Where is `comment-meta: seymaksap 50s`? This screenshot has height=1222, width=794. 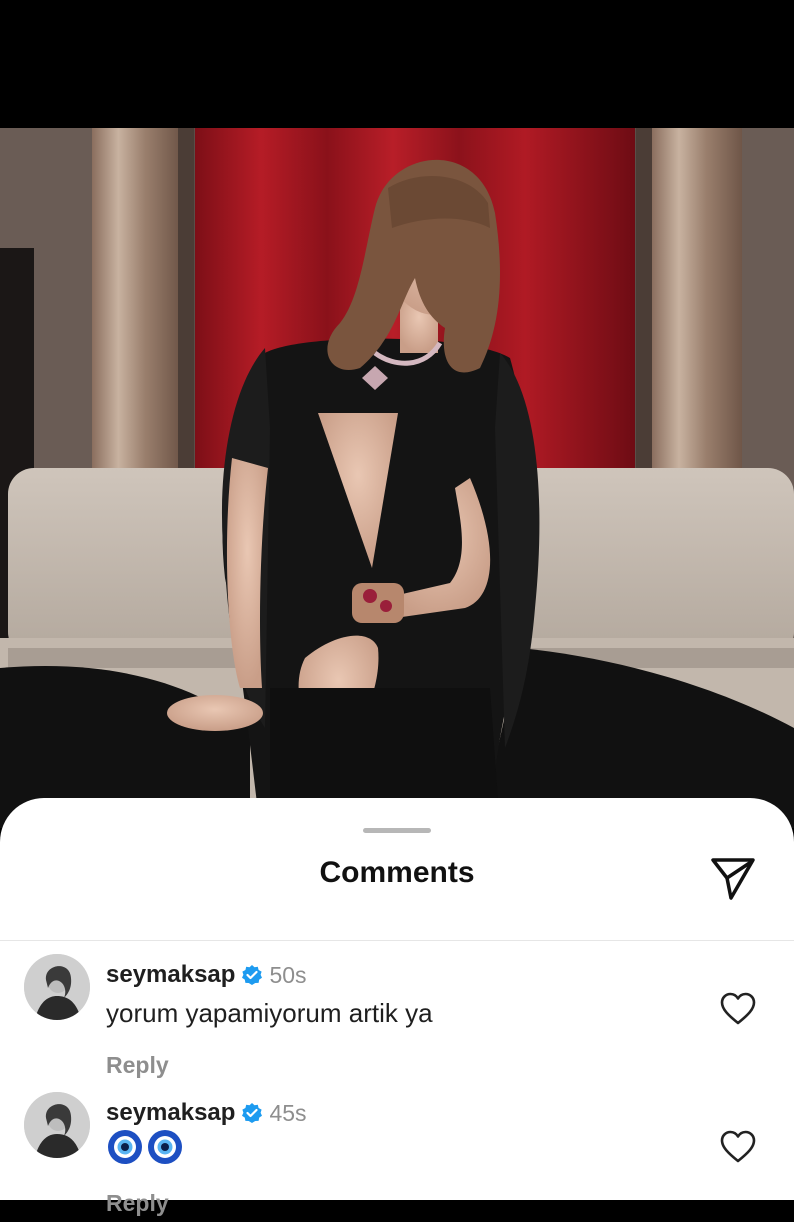
comment-meta: seymaksap 50s is located at coordinates (206, 975).